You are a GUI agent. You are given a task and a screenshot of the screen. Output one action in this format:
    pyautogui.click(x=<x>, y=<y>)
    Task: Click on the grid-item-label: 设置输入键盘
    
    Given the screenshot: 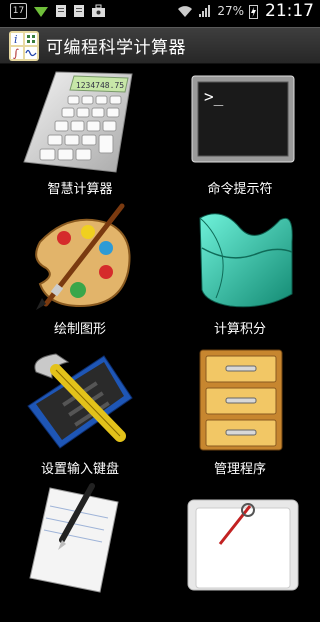 What is the action you would take?
    pyautogui.click(x=79, y=469)
    